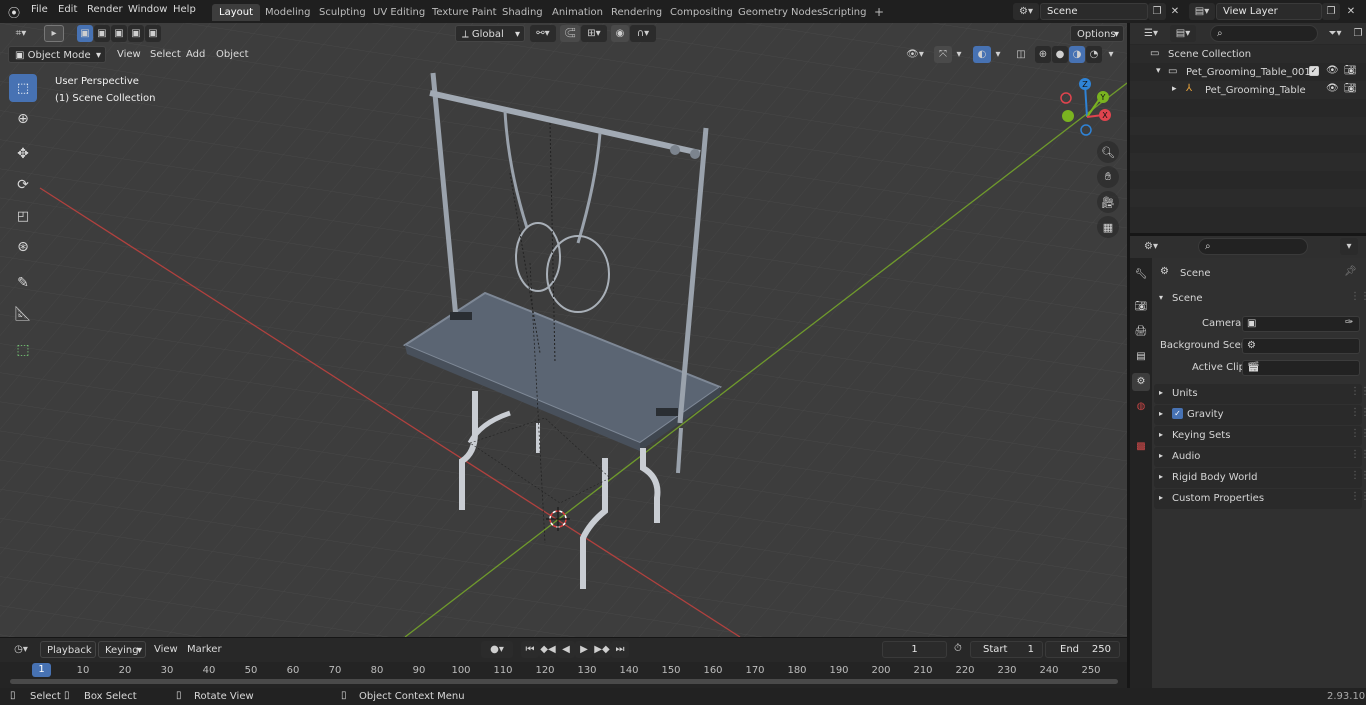  I want to click on tab-sculpting: Sculpting, so click(342, 12).